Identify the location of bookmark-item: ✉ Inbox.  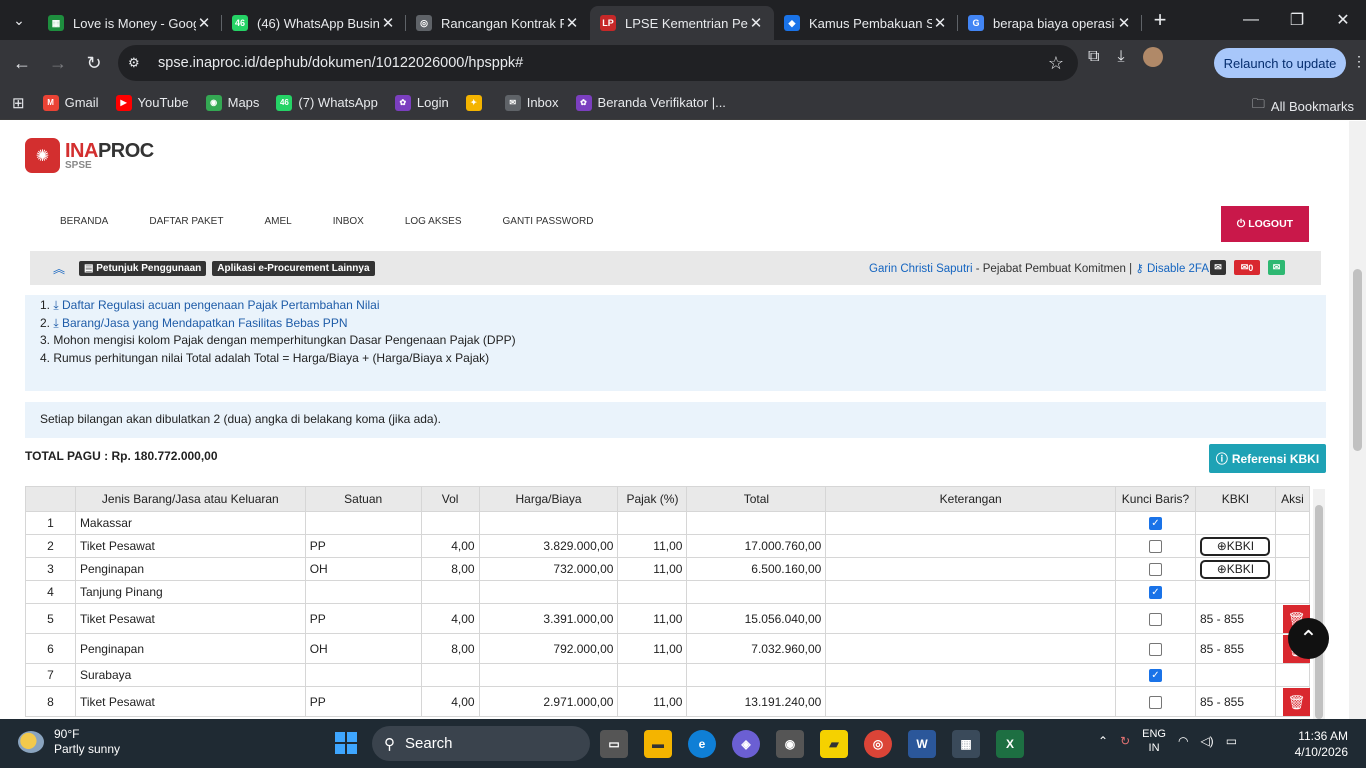
(531, 102).